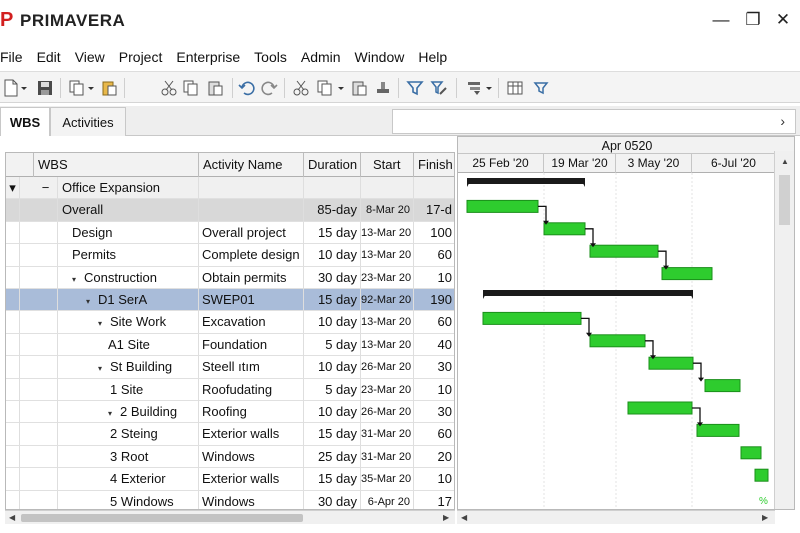 The height and width of the screenshot is (533, 800). What do you see at coordinates (785, 162) in the screenshot?
I see `scroll-up-icon: ▲` at bounding box center [785, 162].